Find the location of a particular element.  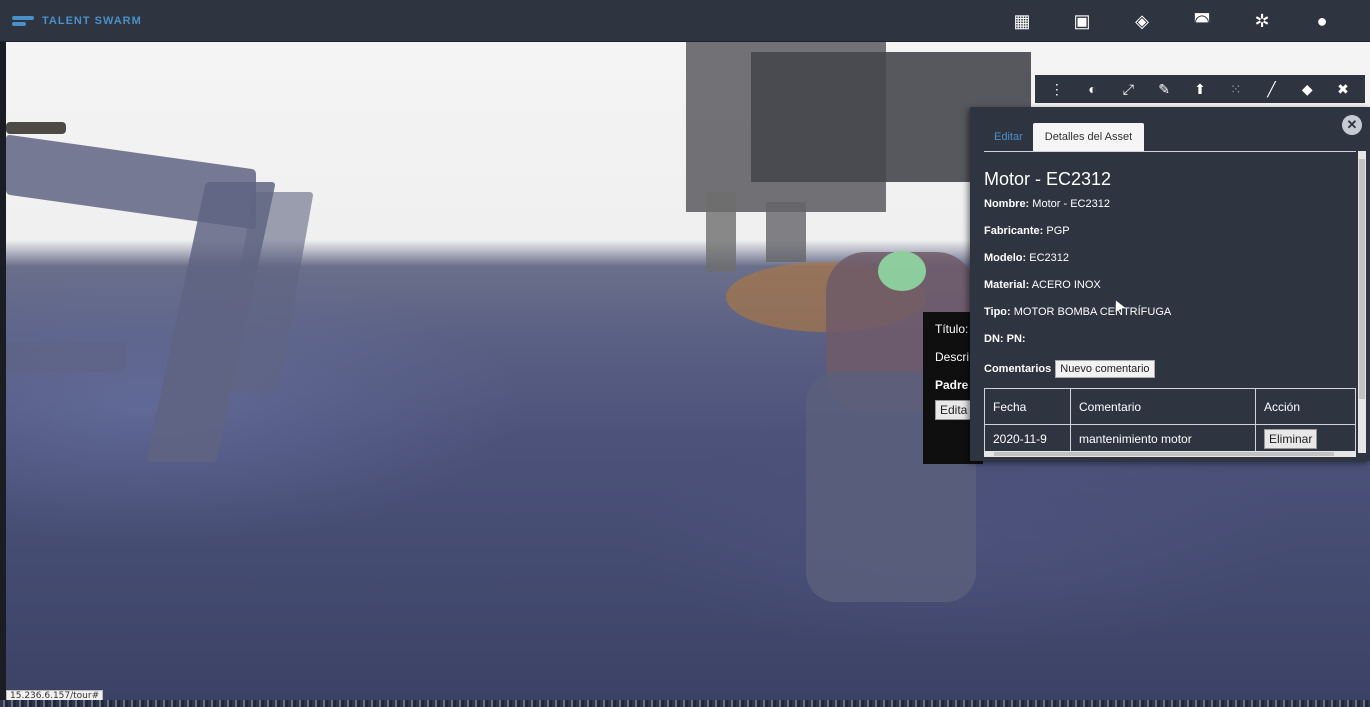

field-tipo: Tipo: MOTOR BOMBA CENTRÍFUGA is located at coordinates (1171, 312).